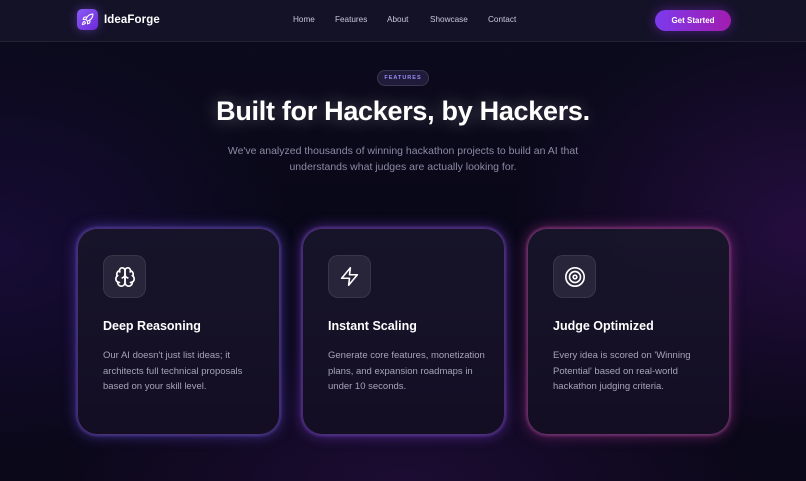  I want to click on features-badge: FEATURES, so click(403, 78).